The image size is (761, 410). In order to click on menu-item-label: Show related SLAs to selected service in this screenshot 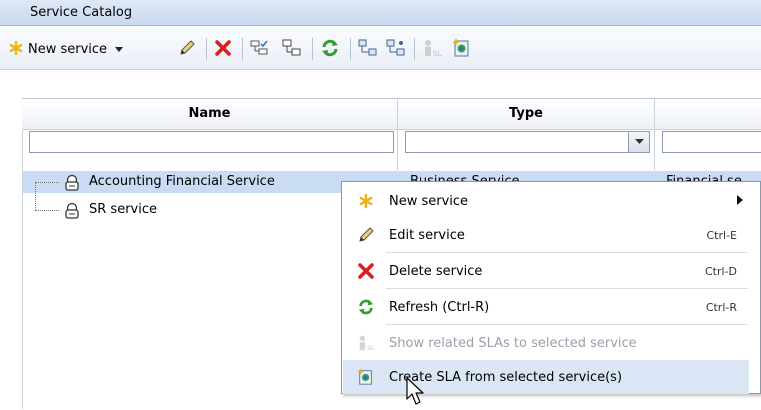, I will do `click(513, 343)`.